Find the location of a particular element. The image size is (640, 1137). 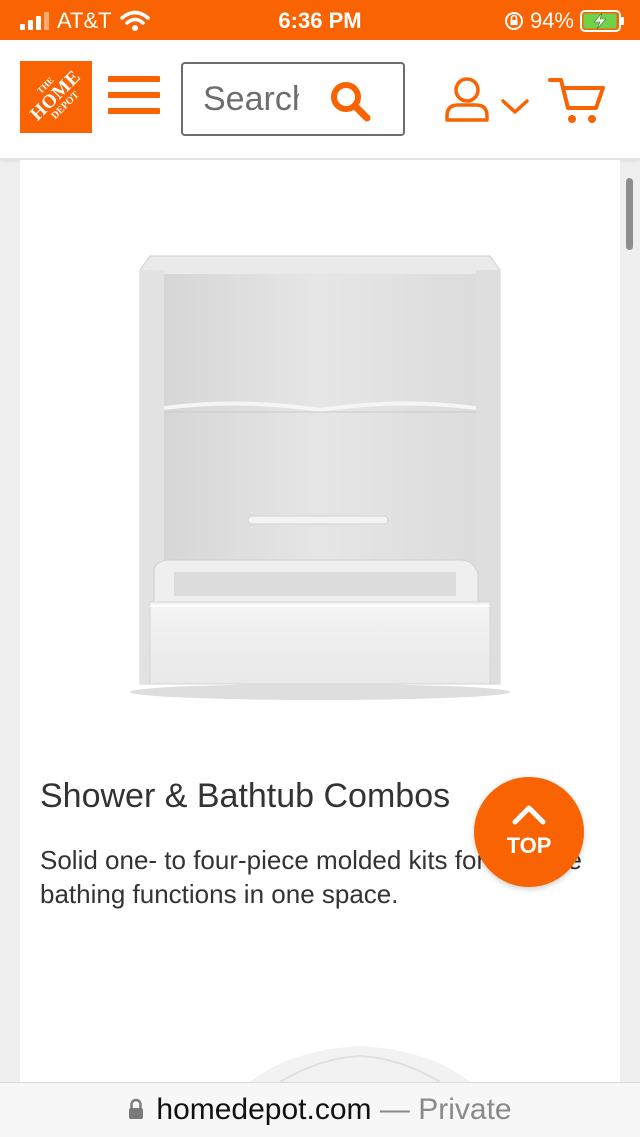

user-icon is located at coordinates (467, 99).